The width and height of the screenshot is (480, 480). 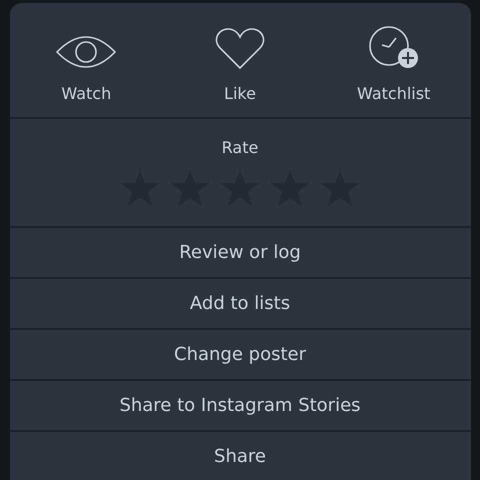 What do you see at coordinates (240, 304) in the screenshot?
I see `menu-item: Add to lists` at bounding box center [240, 304].